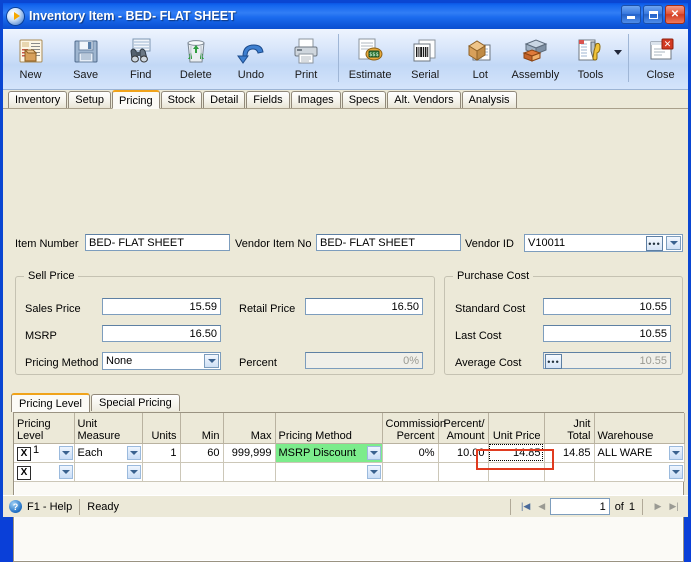 This screenshot has height=562, width=691. What do you see at coordinates (50, 402) in the screenshot?
I see `grid-tab-pricing-level: Pricing Level` at bounding box center [50, 402].